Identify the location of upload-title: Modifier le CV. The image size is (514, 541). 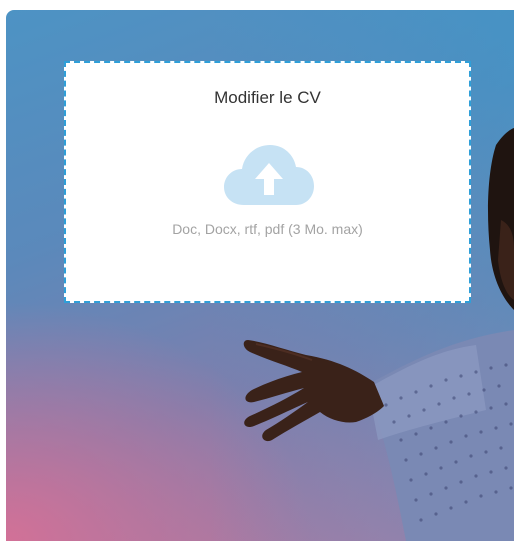
(267, 97).